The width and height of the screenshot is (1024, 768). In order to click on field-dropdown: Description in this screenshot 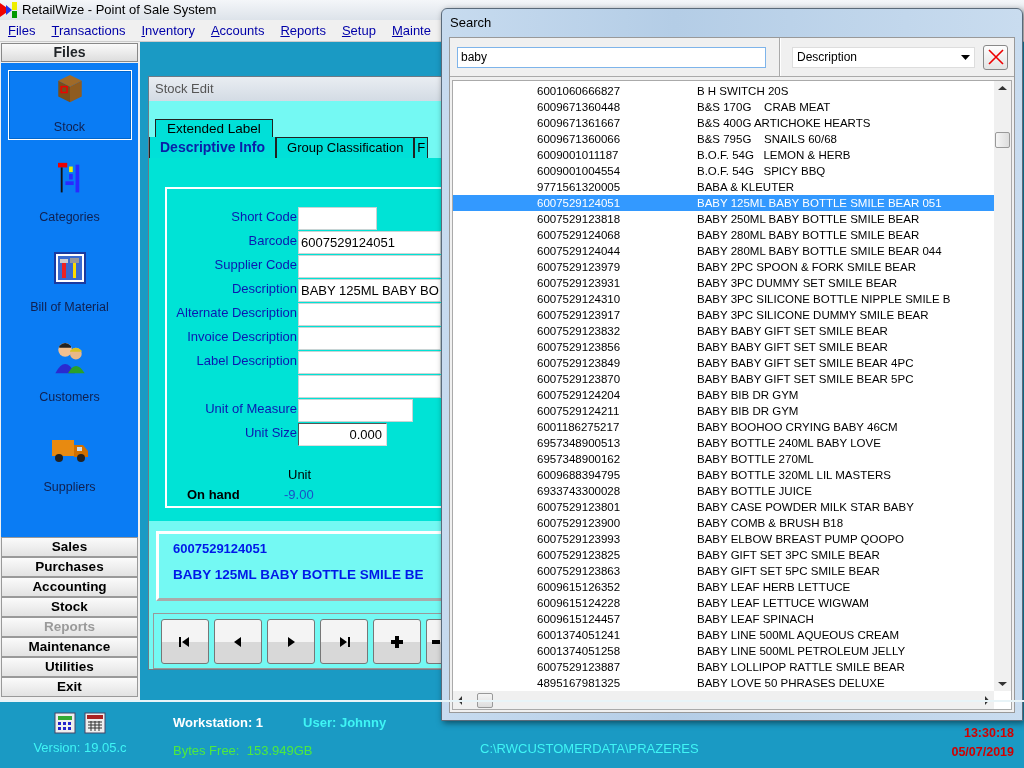, I will do `click(883, 57)`.